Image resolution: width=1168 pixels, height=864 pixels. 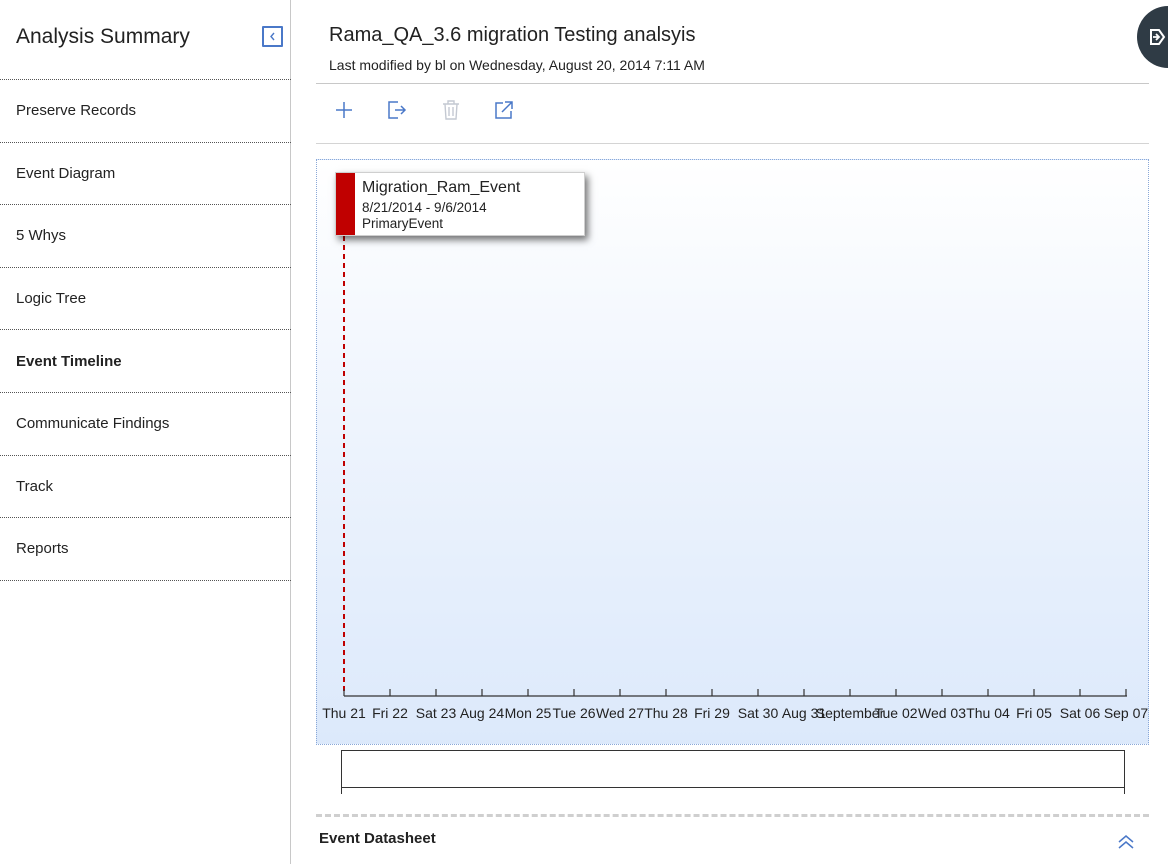 I want to click on timeline-tick-label: Sat 30, so click(x=758, y=713).